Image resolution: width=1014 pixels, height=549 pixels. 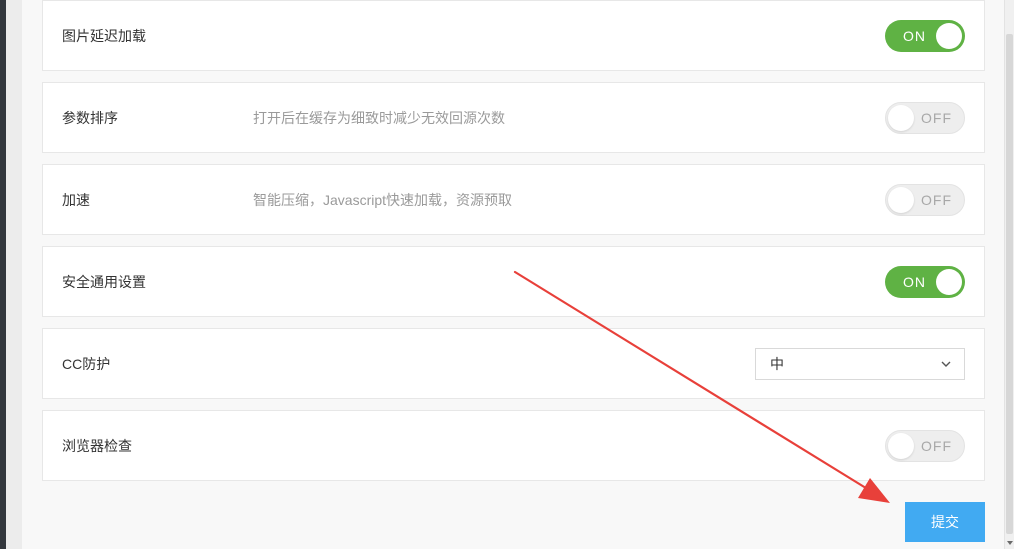 I want to click on setting-label: CC防护, so click(x=86, y=363).